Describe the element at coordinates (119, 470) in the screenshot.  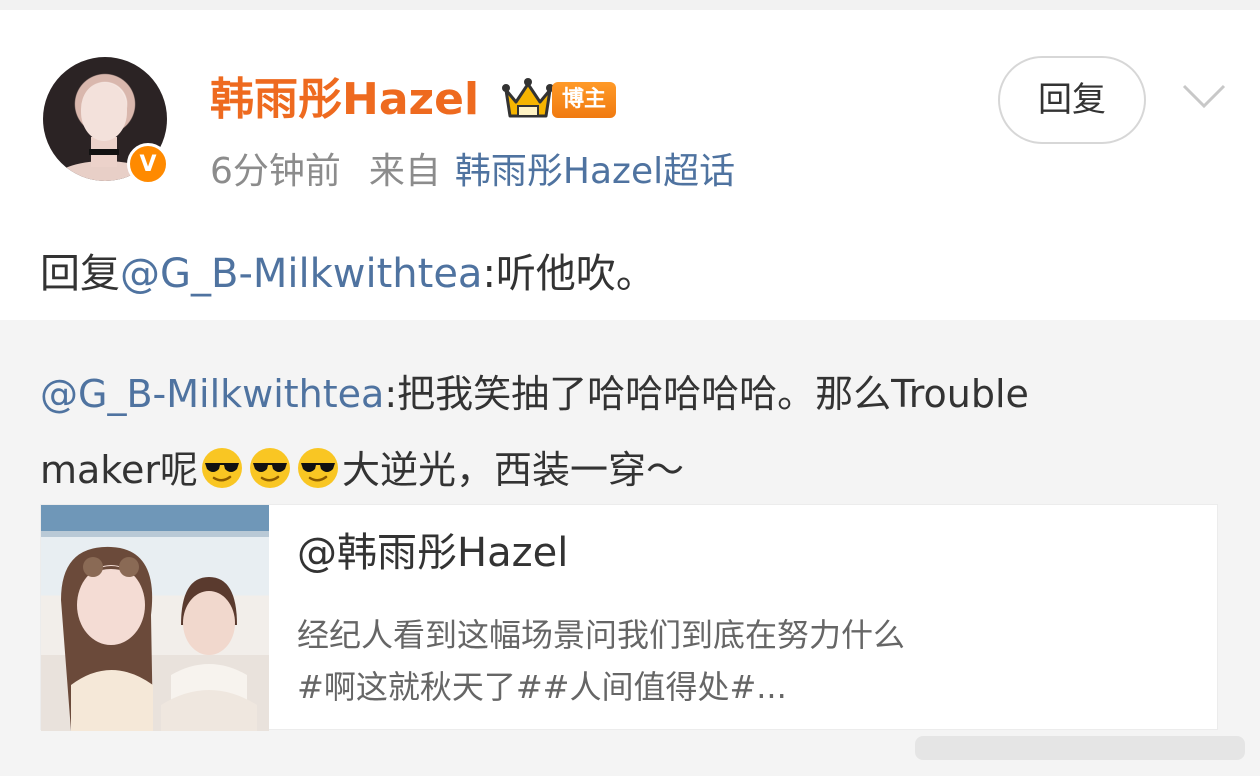
I see `quoted-text-line2a: maker呢` at that location.